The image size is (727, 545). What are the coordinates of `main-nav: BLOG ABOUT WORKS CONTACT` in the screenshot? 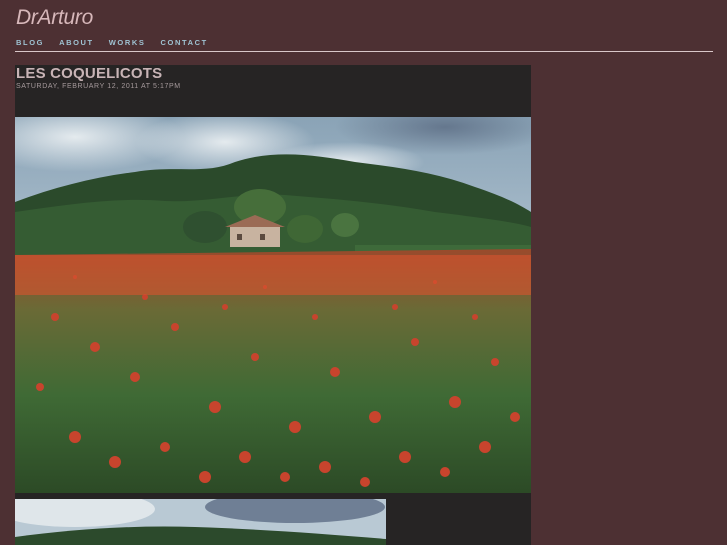 It's located at (112, 42).